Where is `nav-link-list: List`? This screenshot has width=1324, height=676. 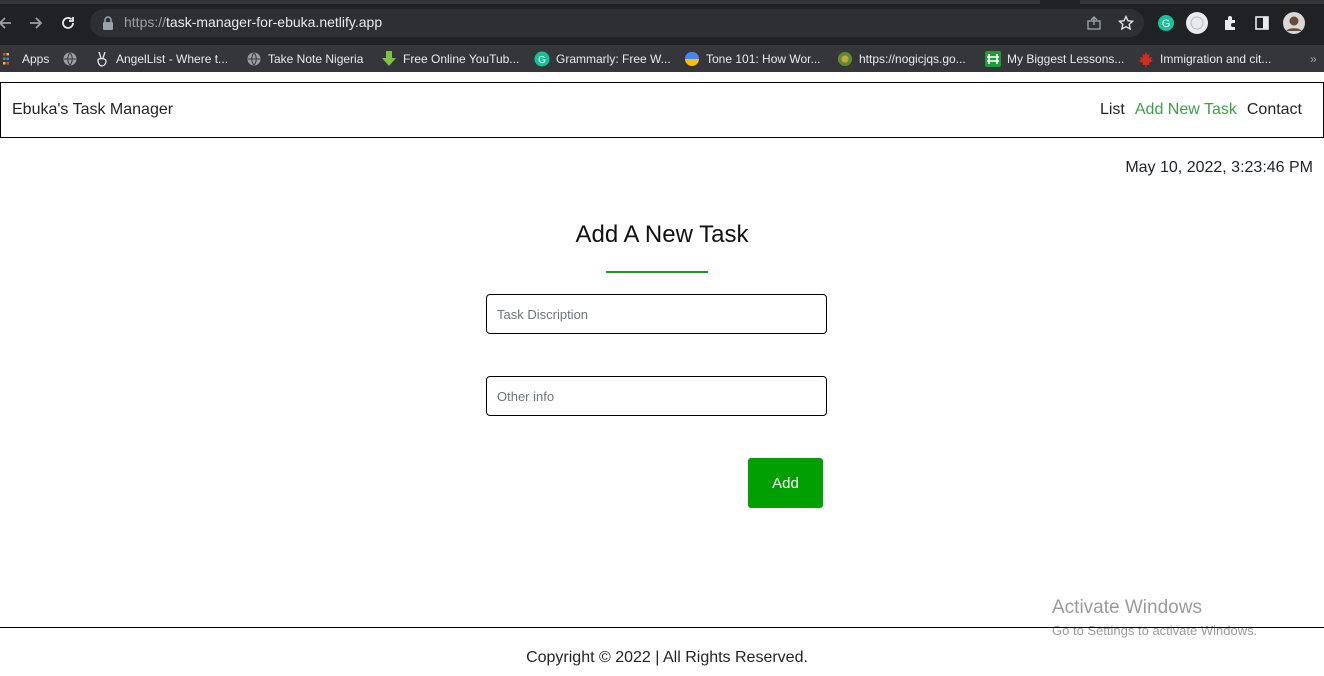 nav-link-list: List is located at coordinates (1112, 110).